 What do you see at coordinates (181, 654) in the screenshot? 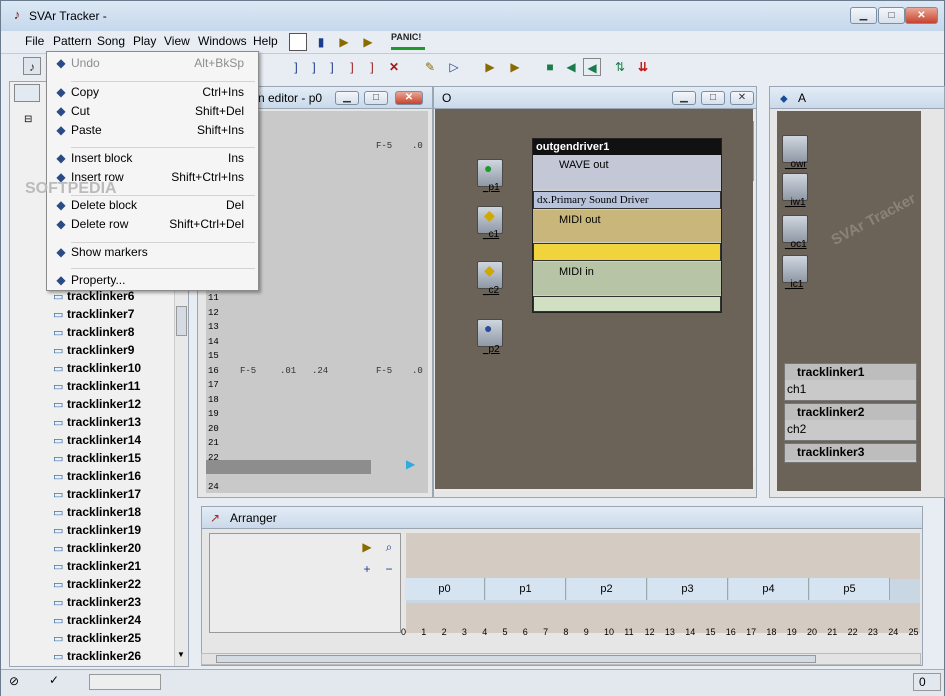
I see `scroll-down-icon: ▼` at bounding box center [181, 654].